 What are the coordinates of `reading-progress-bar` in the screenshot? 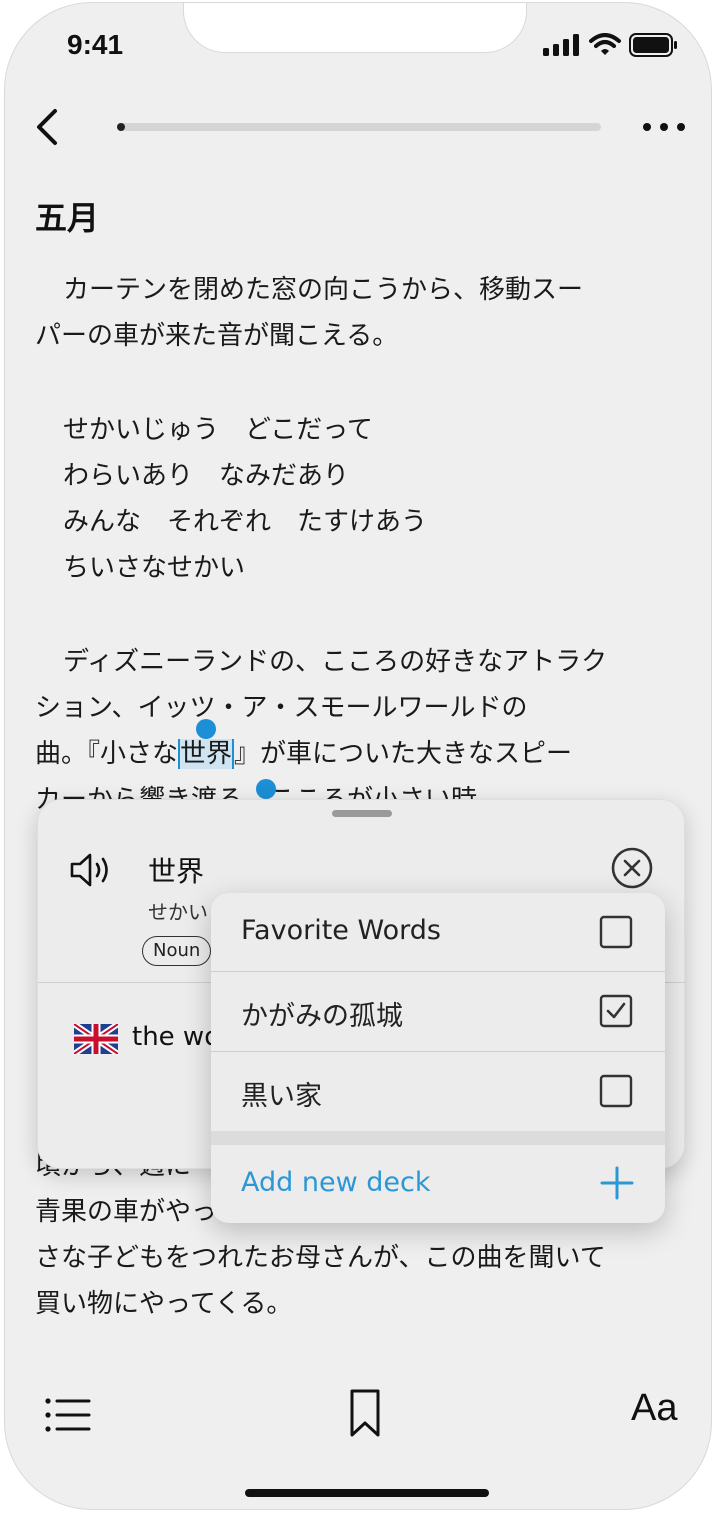 It's located at (359, 127).